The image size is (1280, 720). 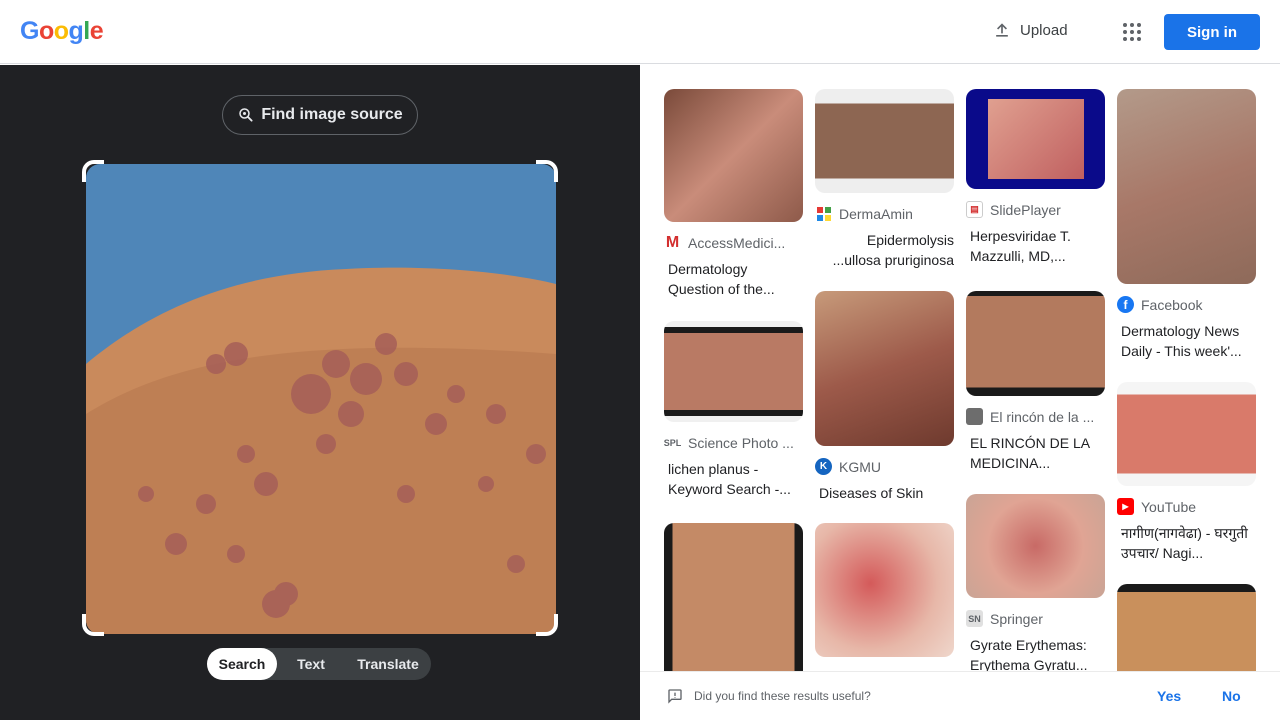 I want to click on youtube-icon: ▶, so click(x=1125, y=506).